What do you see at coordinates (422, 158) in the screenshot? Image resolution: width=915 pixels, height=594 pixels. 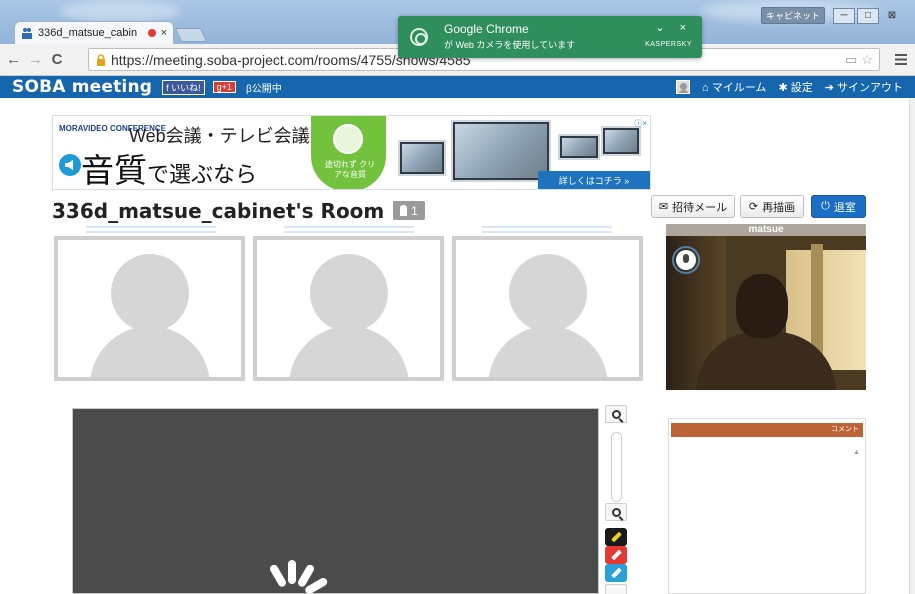 I see `banner-tablet-image` at bounding box center [422, 158].